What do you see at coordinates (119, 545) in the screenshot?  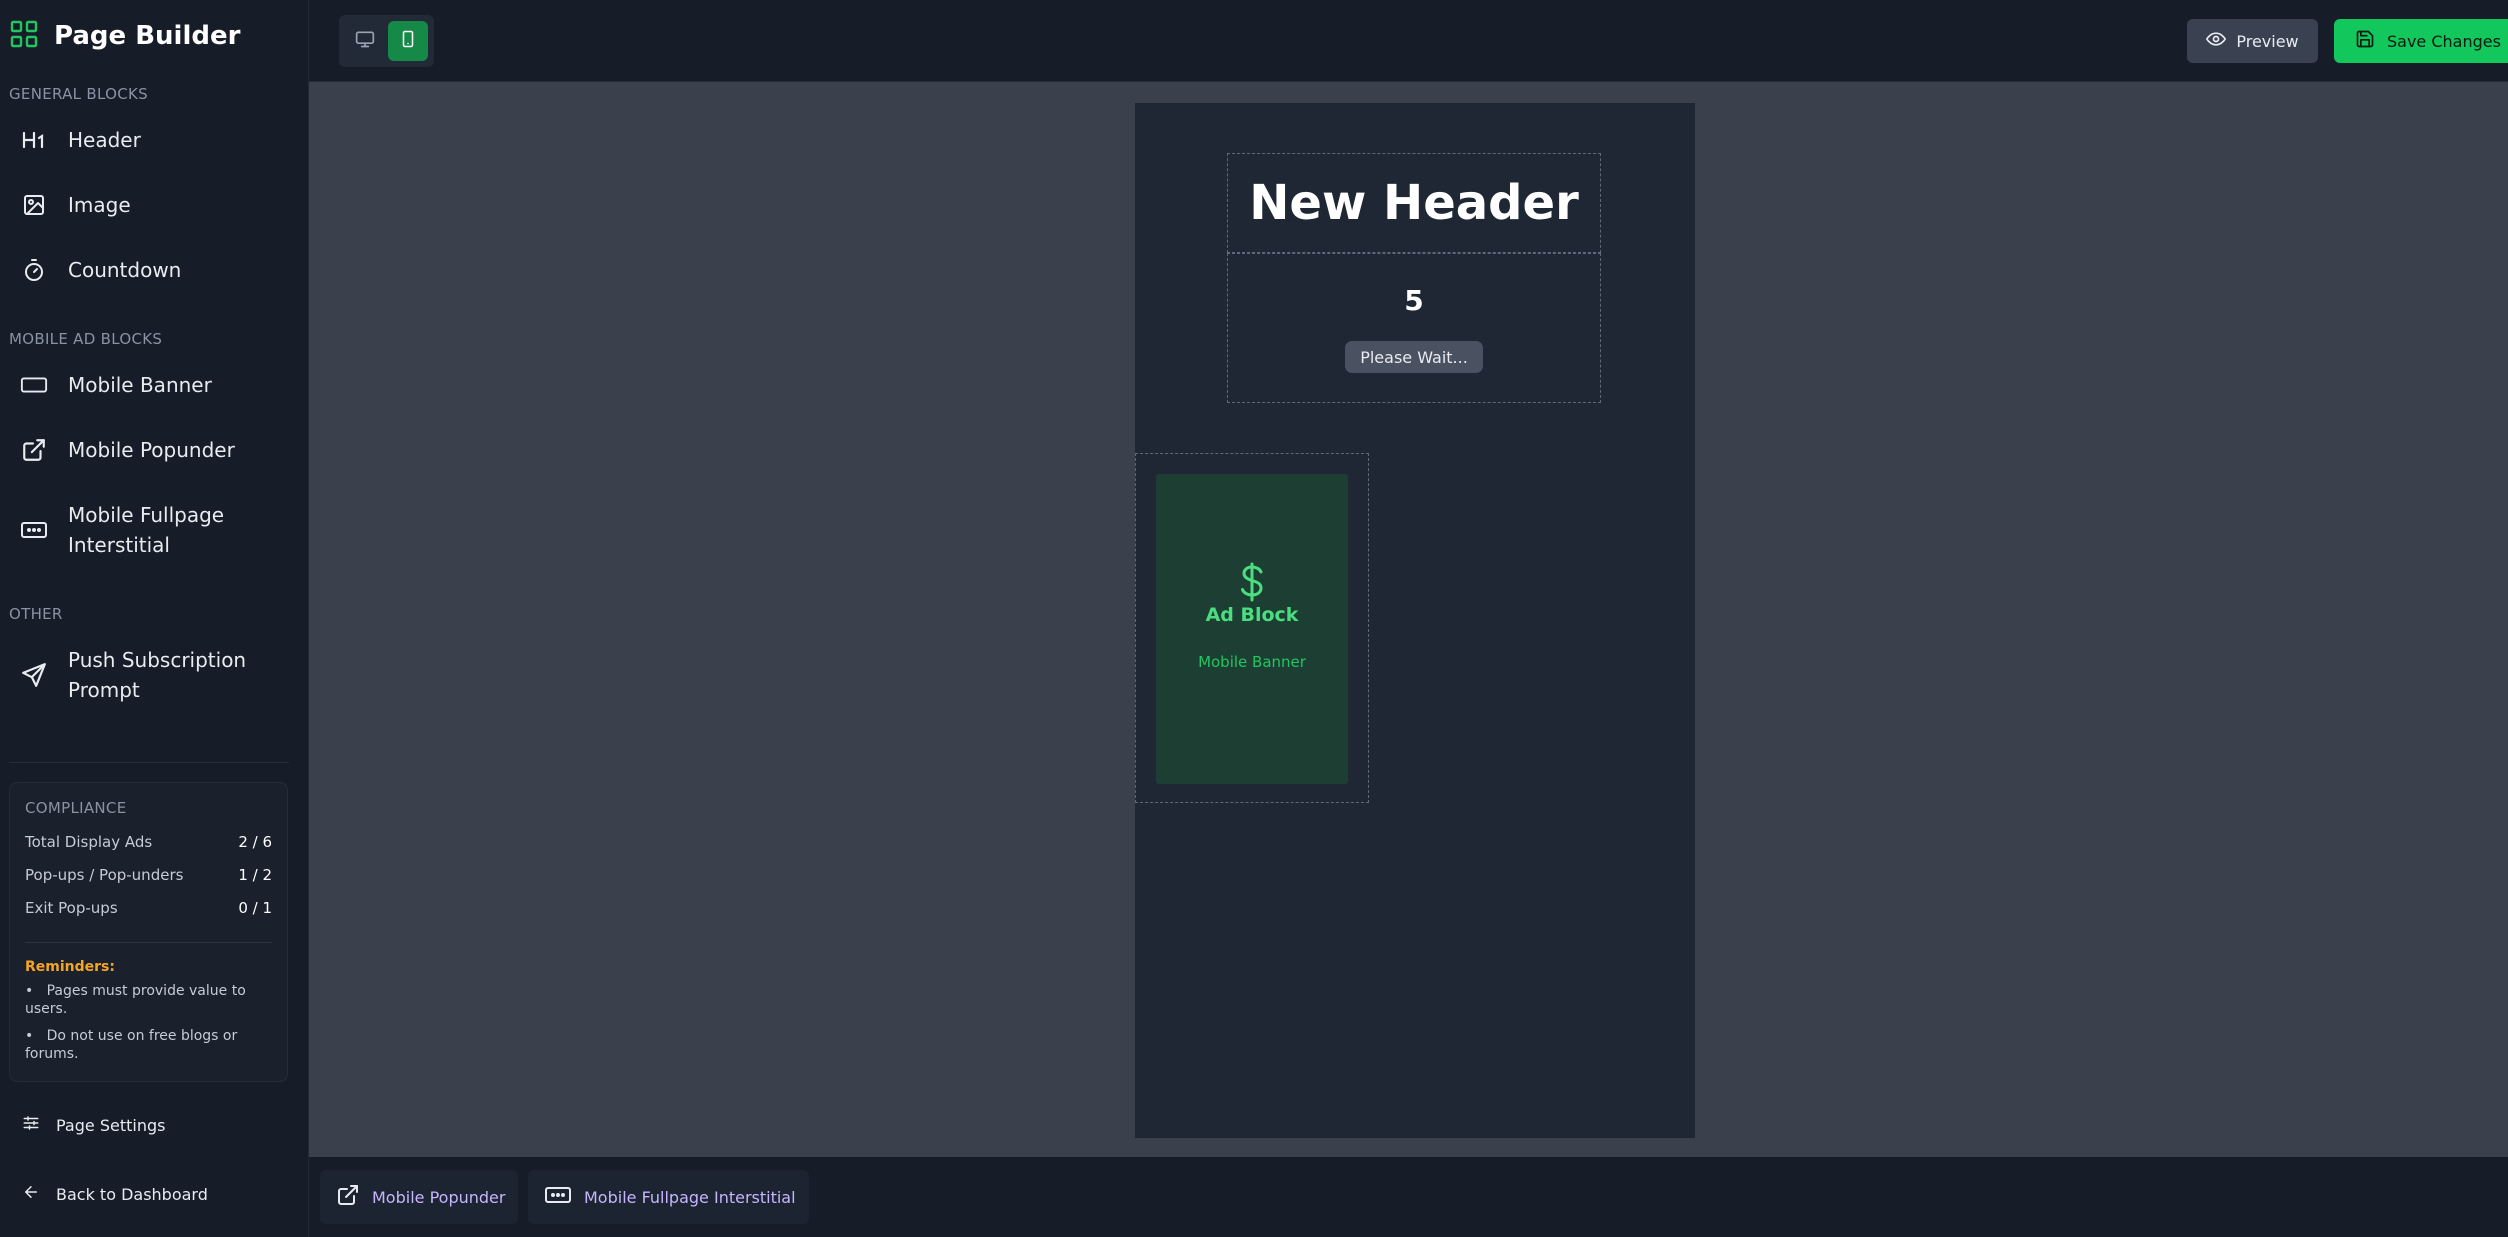 I see `label-line-2: Interstitial` at bounding box center [119, 545].